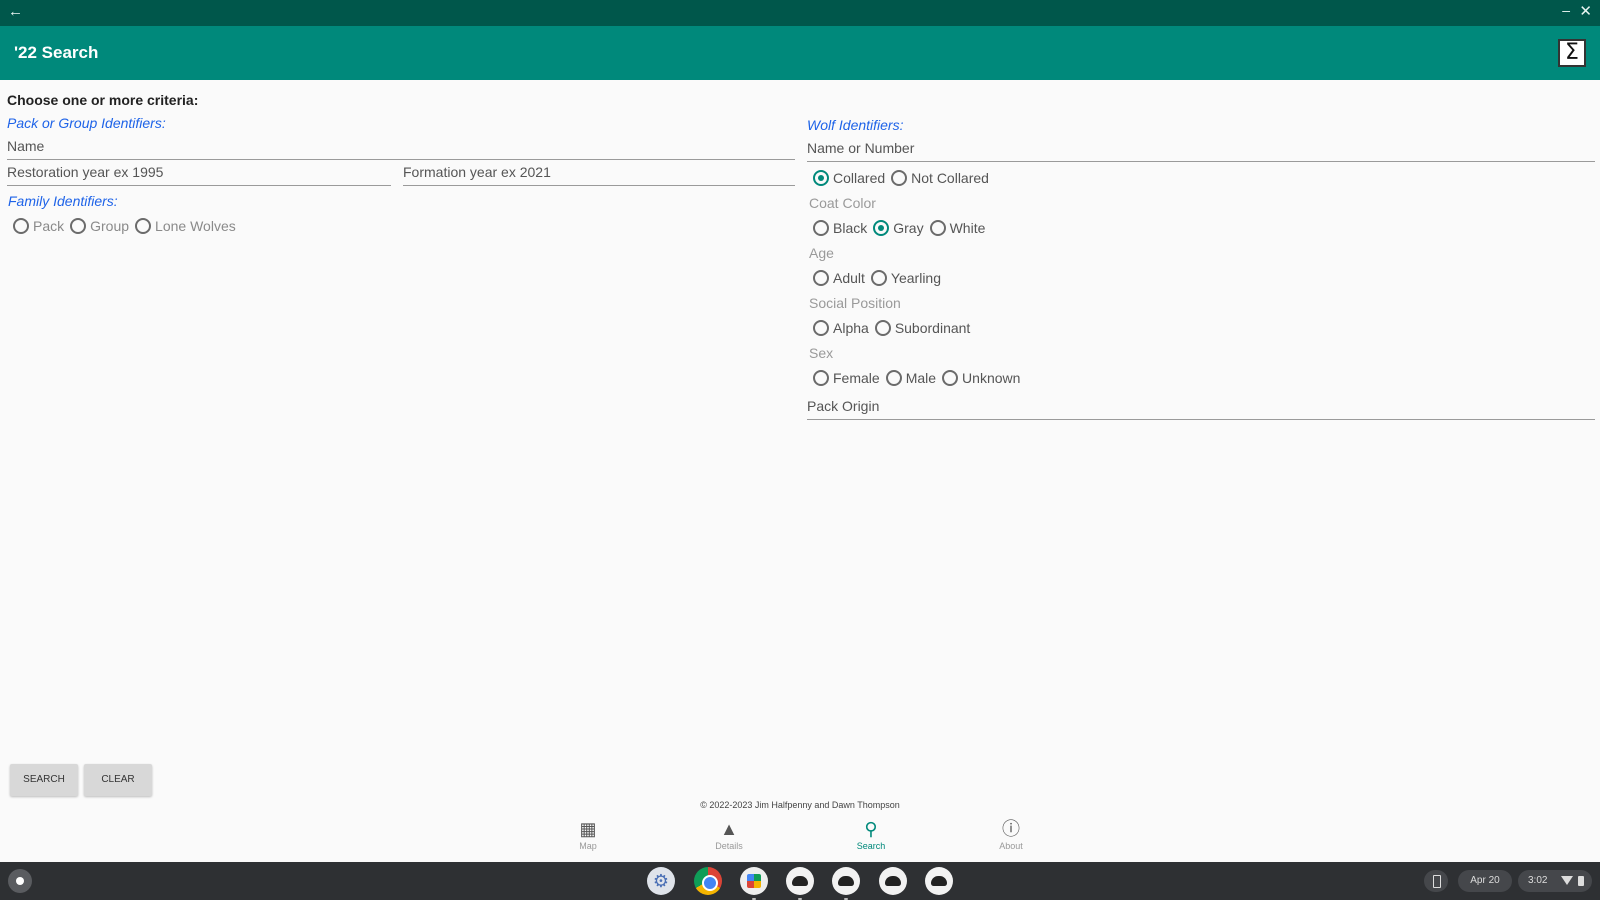 The image size is (1600, 900). What do you see at coordinates (729, 829) in the screenshot?
I see `wolf-icon: ▲` at bounding box center [729, 829].